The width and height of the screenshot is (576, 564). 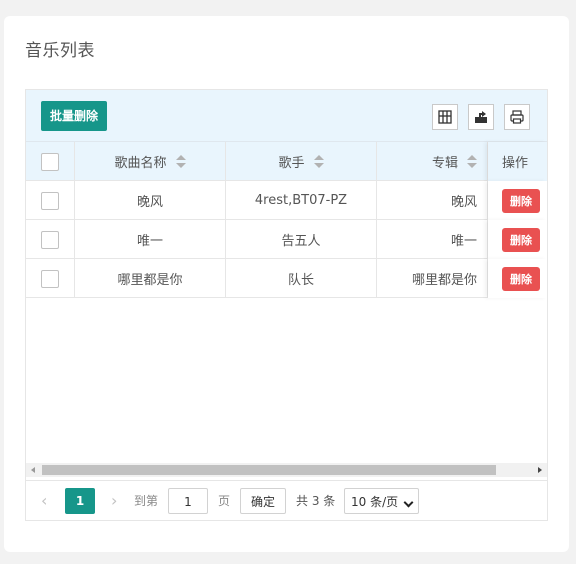 What do you see at coordinates (301, 278) in the screenshot?
I see `cell-singer: 队长` at bounding box center [301, 278].